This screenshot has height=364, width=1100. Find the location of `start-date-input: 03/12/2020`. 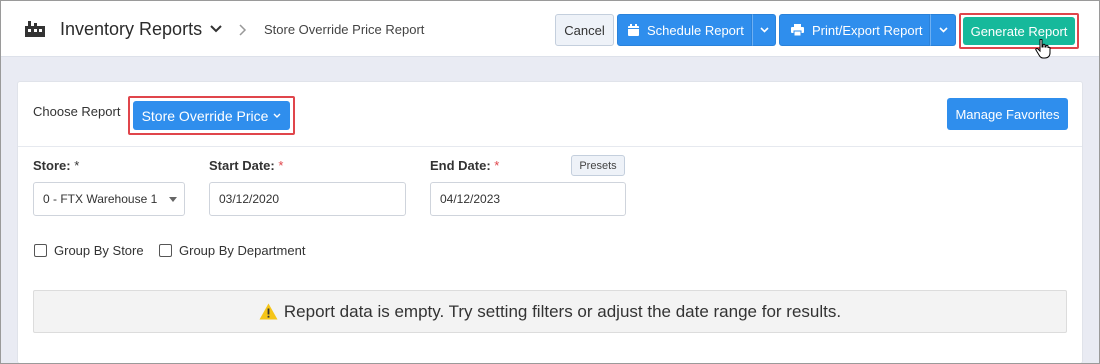

start-date-input: 03/12/2020 is located at coordinates (307, 199).